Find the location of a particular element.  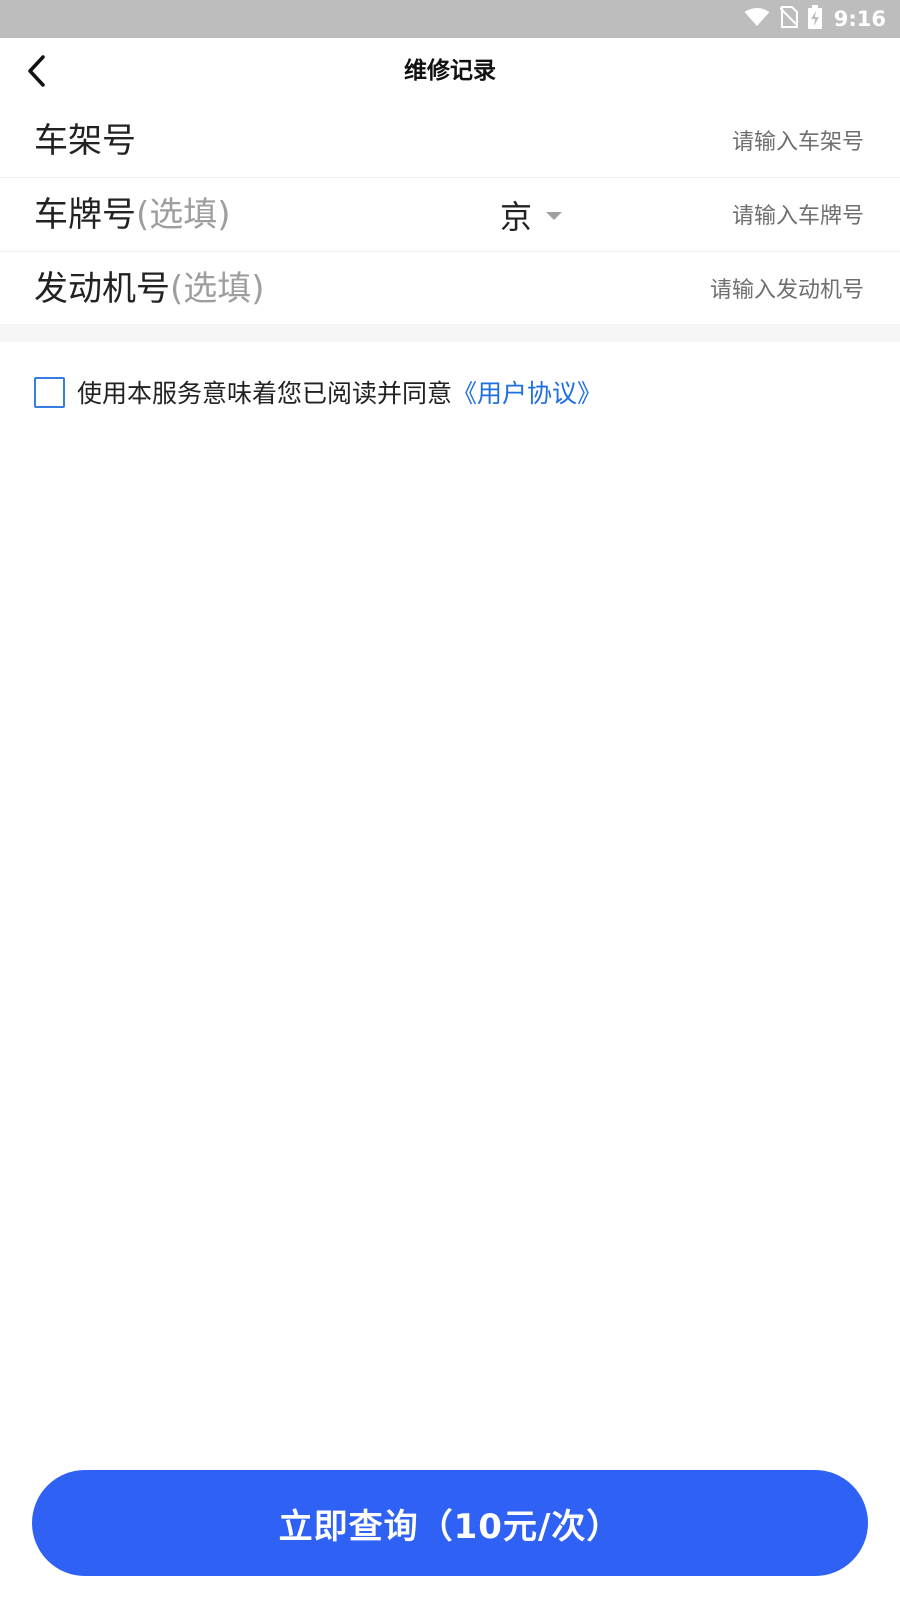

nav-bar: 维修记录 is located at coordinates (450, 71).